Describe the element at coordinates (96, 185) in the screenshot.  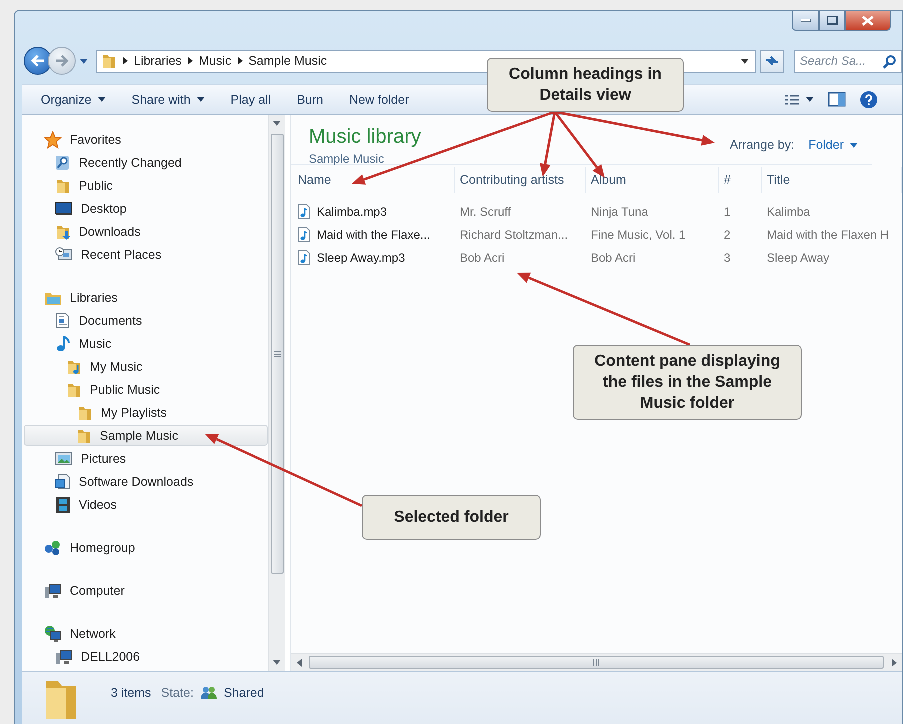
I see `nav-item-label: Public` at that location.